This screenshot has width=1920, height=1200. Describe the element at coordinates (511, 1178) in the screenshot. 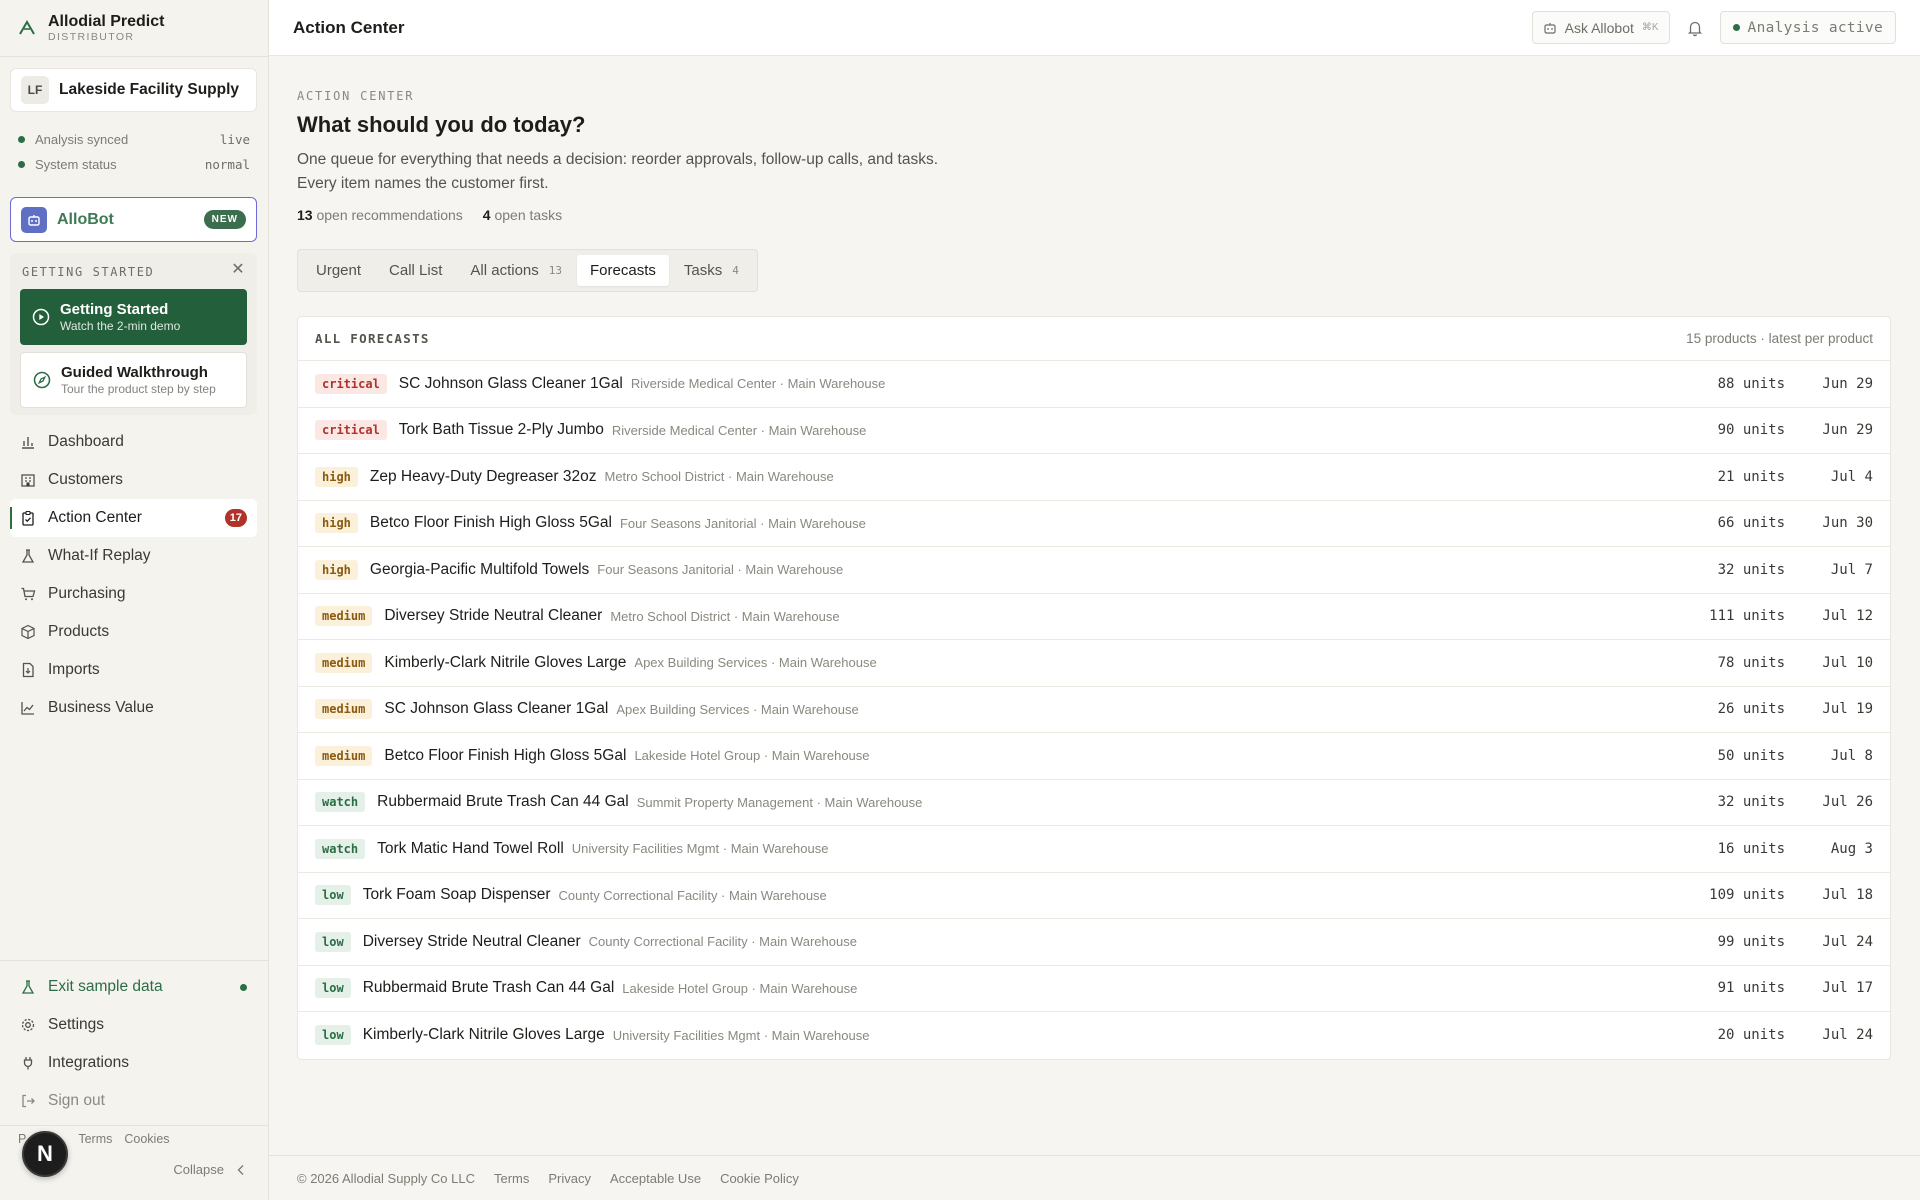

I see `footer-link-terms: Terms` at that location.